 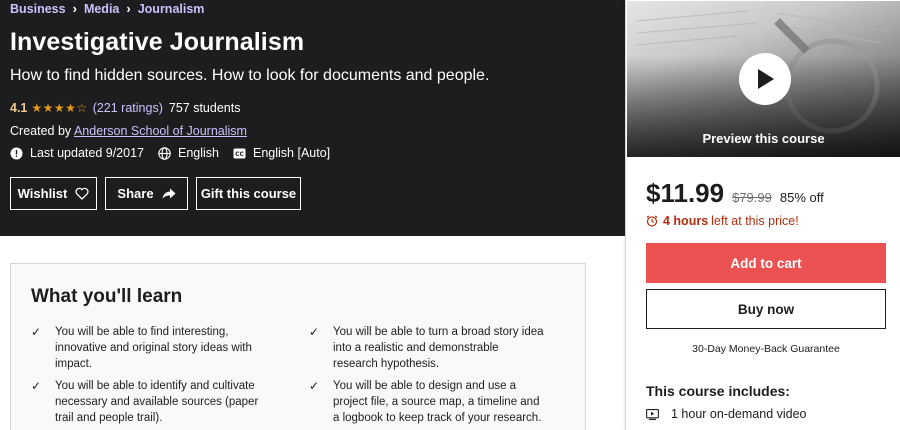 I want to click on course-title: Investigative Journalism, so click(x=157, y=42).